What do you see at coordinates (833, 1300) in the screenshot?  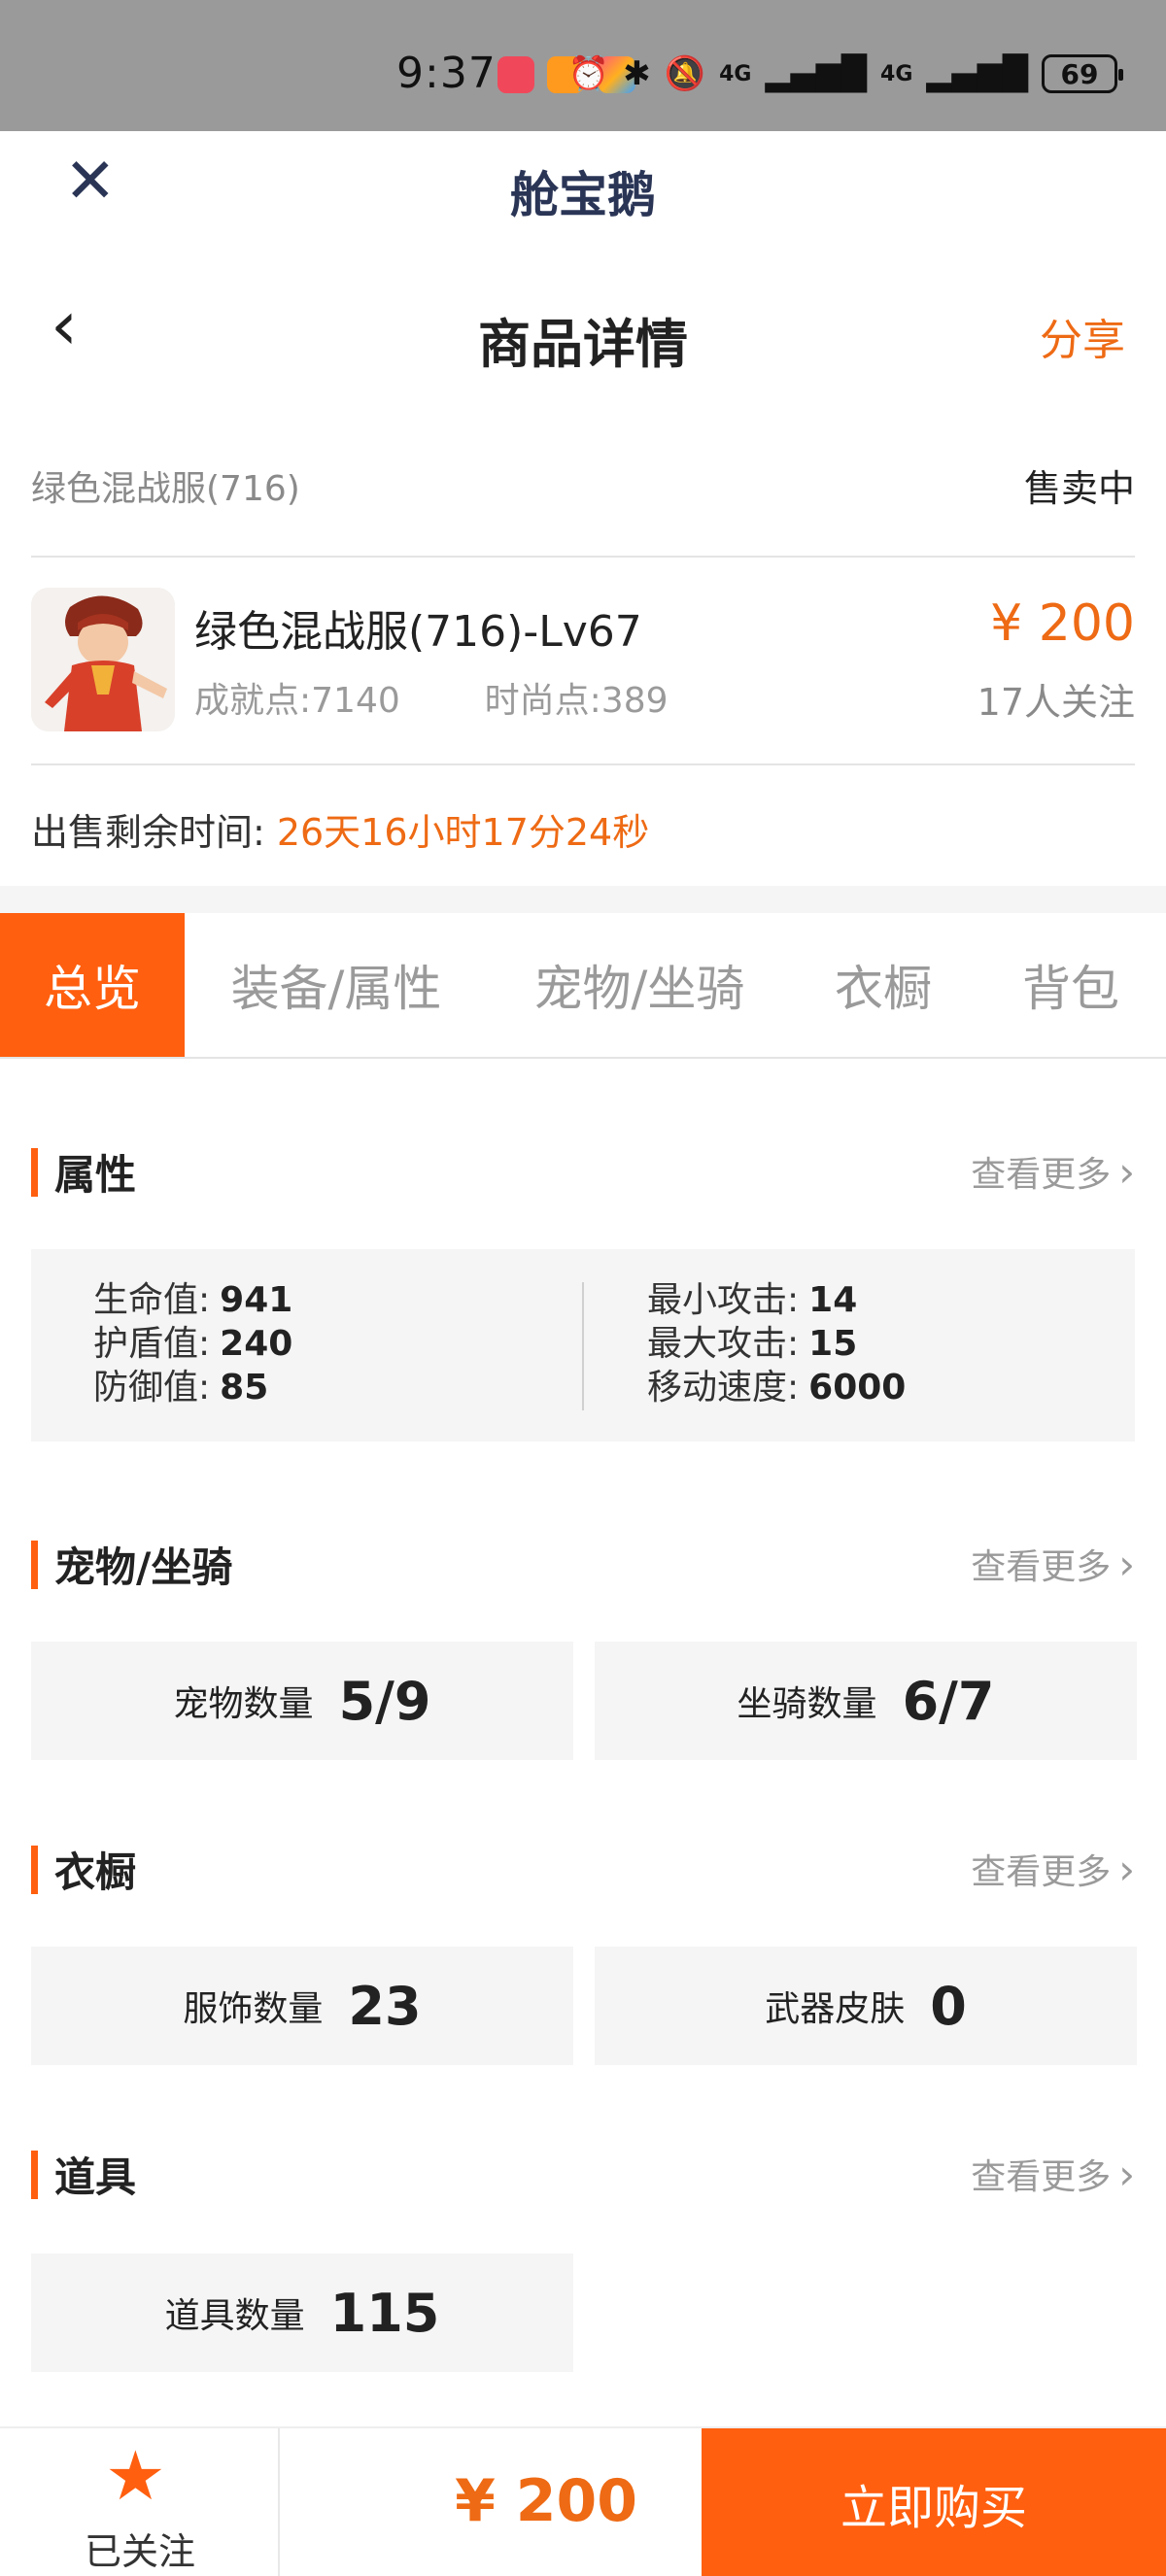 I see `attribute-value: 14` at bounding box center [833, 1300].